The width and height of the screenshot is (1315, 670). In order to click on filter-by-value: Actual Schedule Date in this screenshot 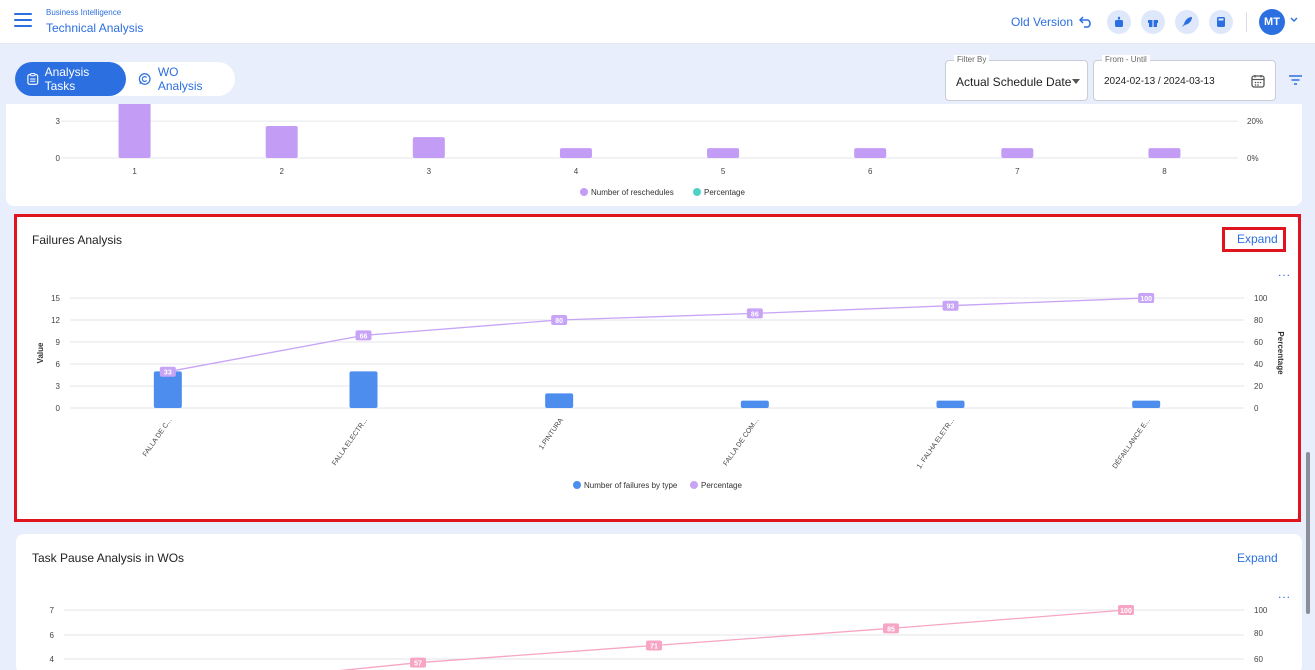, I will do `click(1014, 82)`.